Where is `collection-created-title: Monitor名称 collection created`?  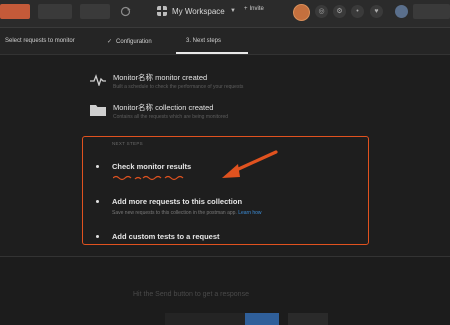
collection-created-title: Monitor名称 collection created is located at coordinates (163, 107).